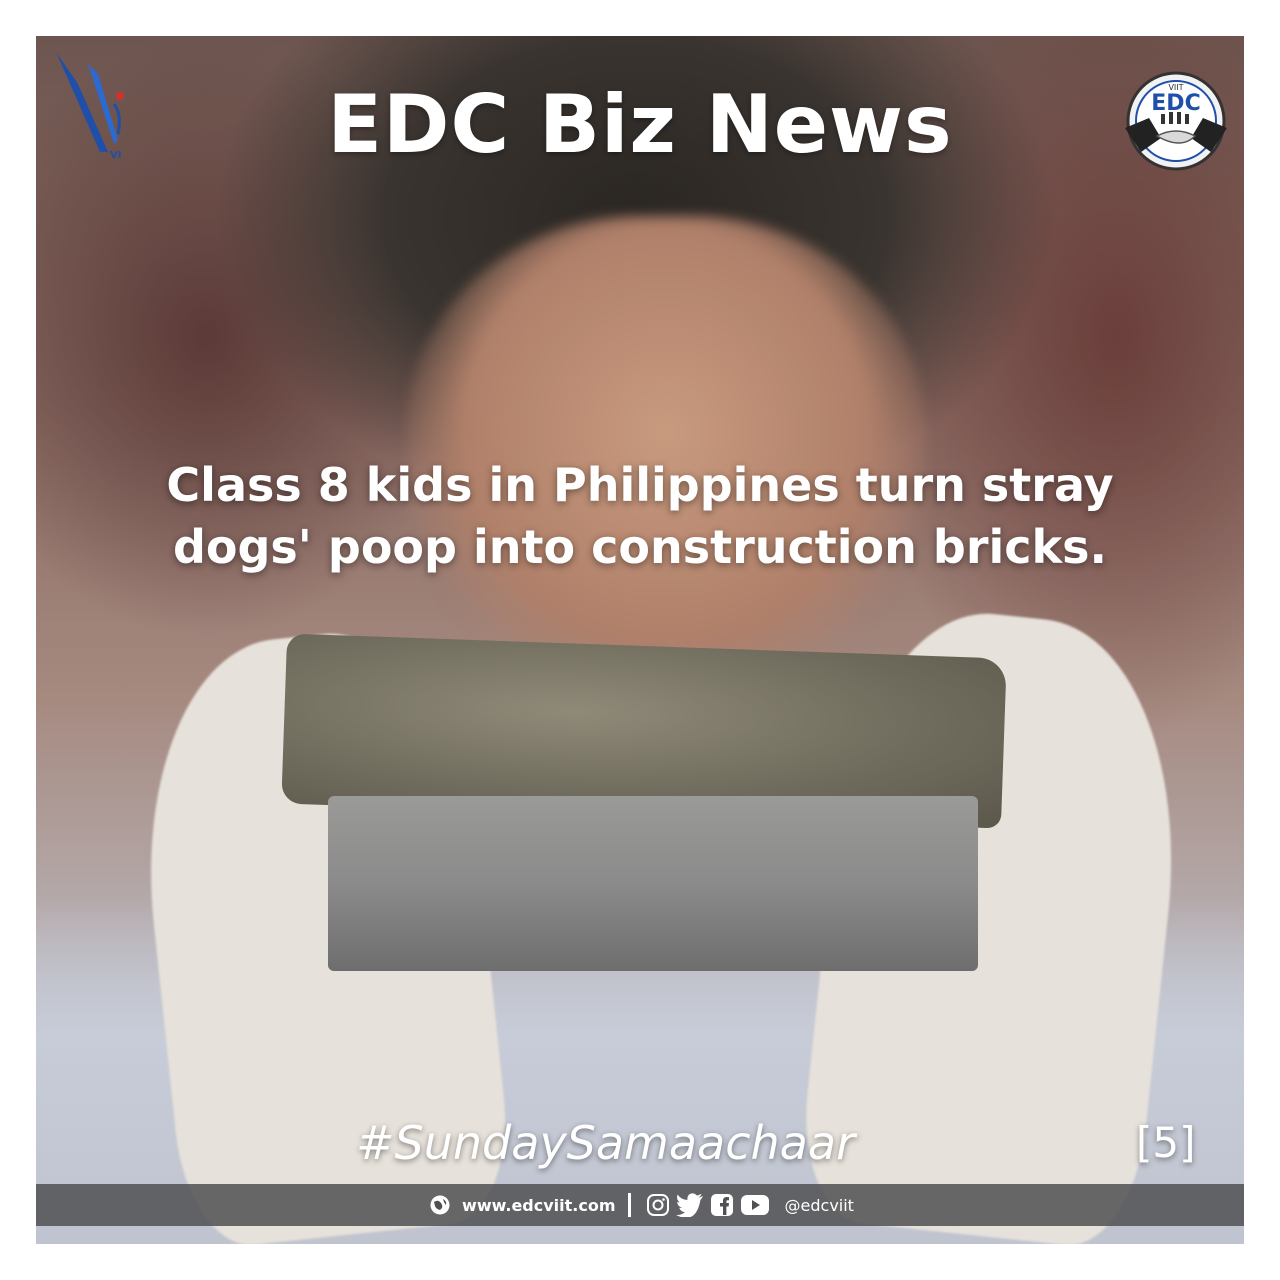  What do you see at coordinates (689, 1205) in the screenshot?
I see `twitter-icon` at bounding box center [689, 1205].